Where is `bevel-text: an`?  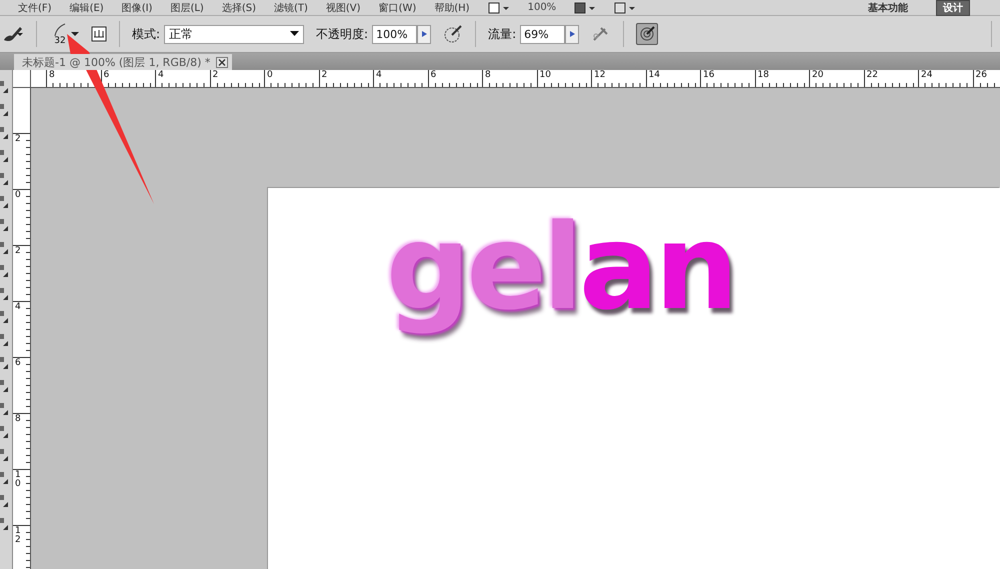
bevel-text: an is located at coordinates (656, 267).